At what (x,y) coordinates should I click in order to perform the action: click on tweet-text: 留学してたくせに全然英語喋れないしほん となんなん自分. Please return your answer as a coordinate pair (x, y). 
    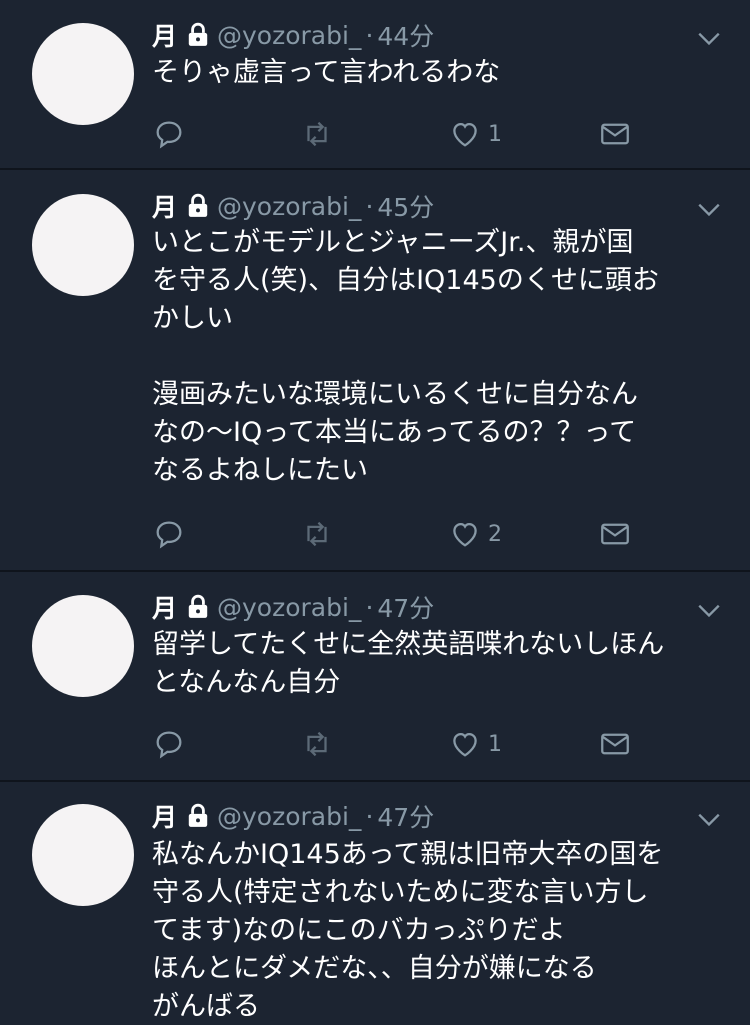
    Looking at the image, I should click on (408, 663).